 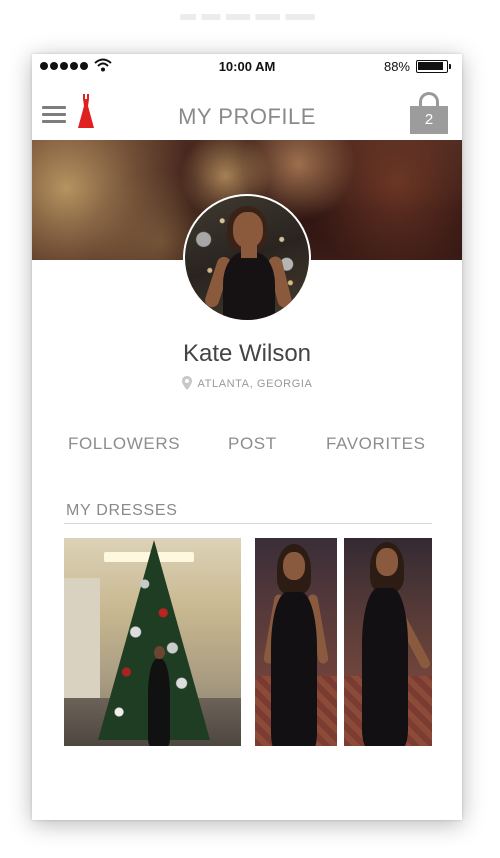 What do you see at coordinates (296, 642) in the screenshot?
I see `dress-photo-front` at bounding box center [296, 642].